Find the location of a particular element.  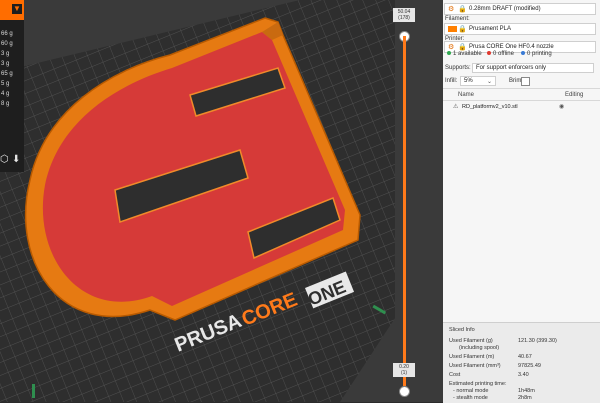

weight-item: 60 g is located at coordinates (7, 44).